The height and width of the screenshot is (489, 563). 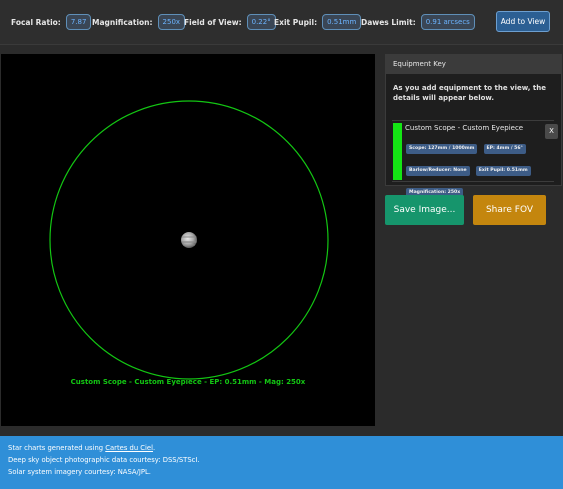 What do you see at coordinates (129, 448) in the screenshot?
I see `cartes-du-ciel-link: Cartes du Ciel` at bounding box center [129, 448].